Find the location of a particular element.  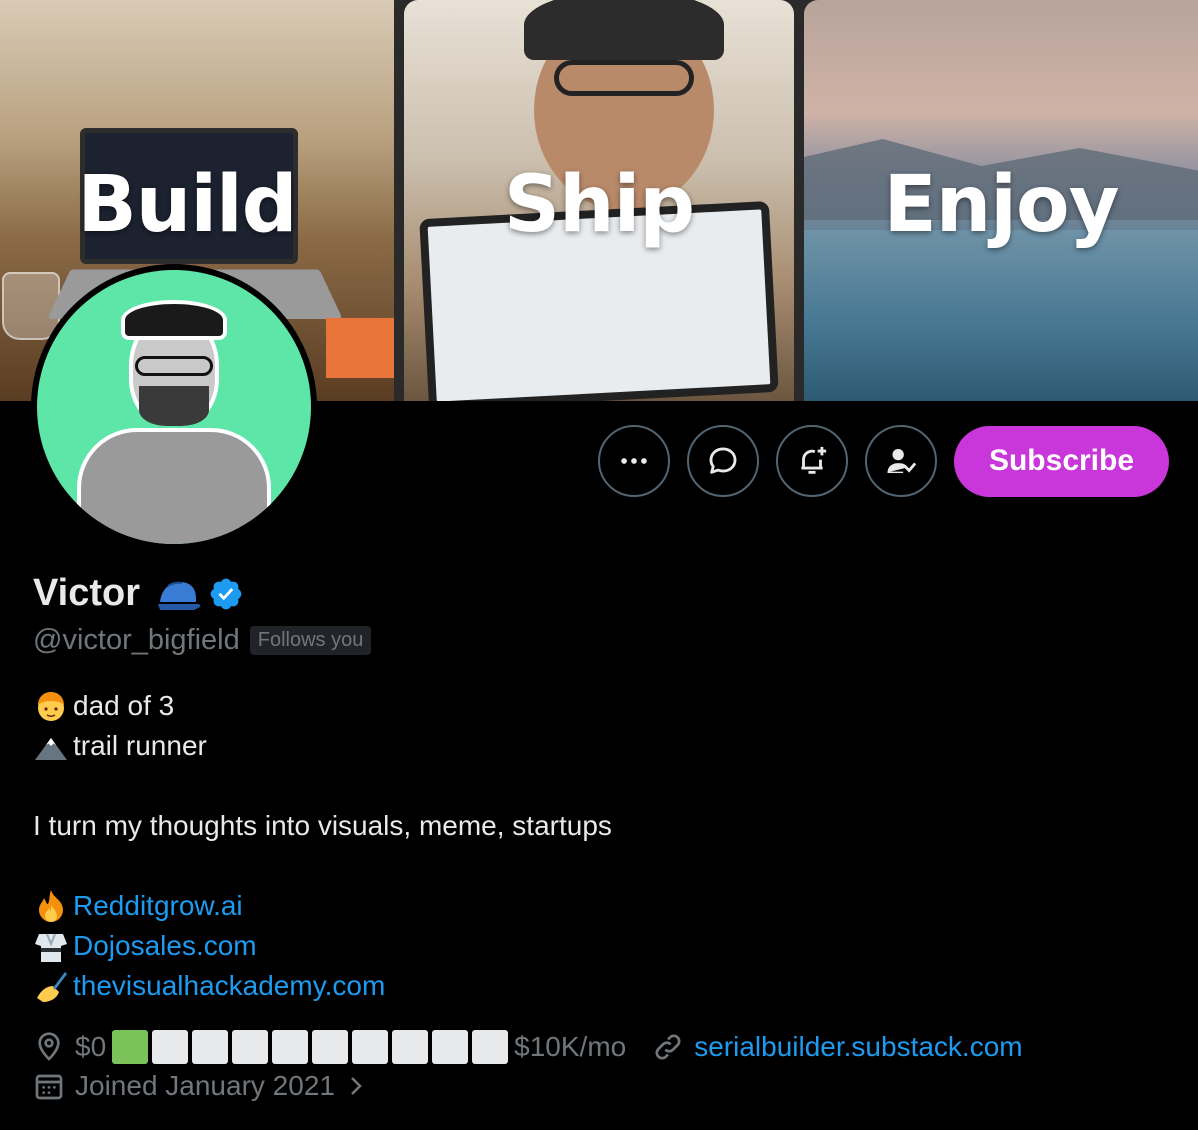

bio-line: dad of 3 is located at coordinates (322, 706).